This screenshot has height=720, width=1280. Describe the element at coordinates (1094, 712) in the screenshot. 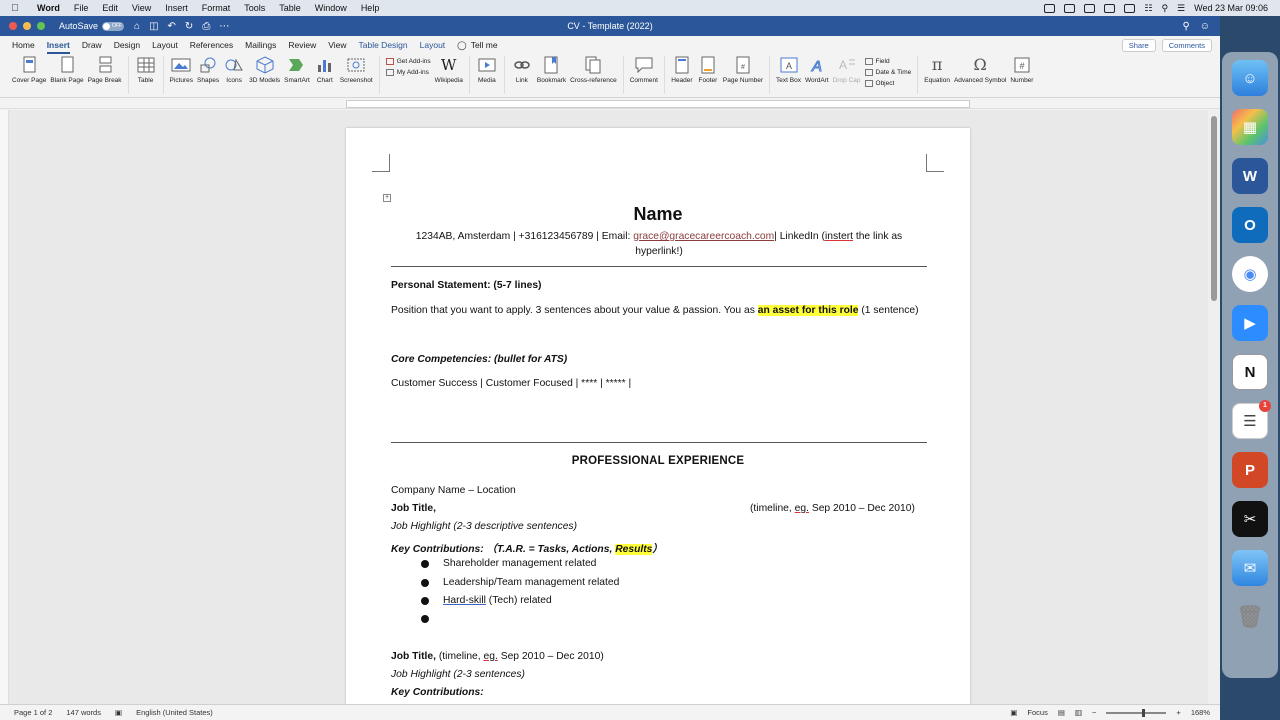

I see `zoom-out-icon: −` at that location.